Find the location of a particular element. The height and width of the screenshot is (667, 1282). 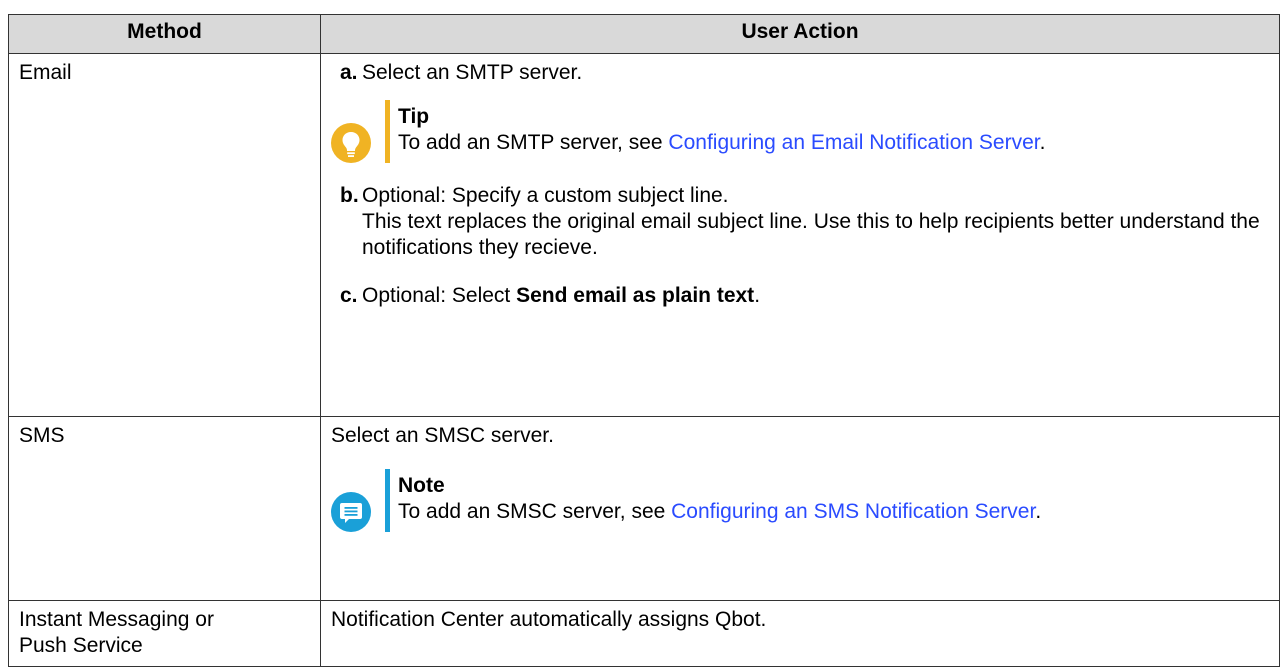

step-c-text-before: Optional: Select is located at coordinates (439, 295).